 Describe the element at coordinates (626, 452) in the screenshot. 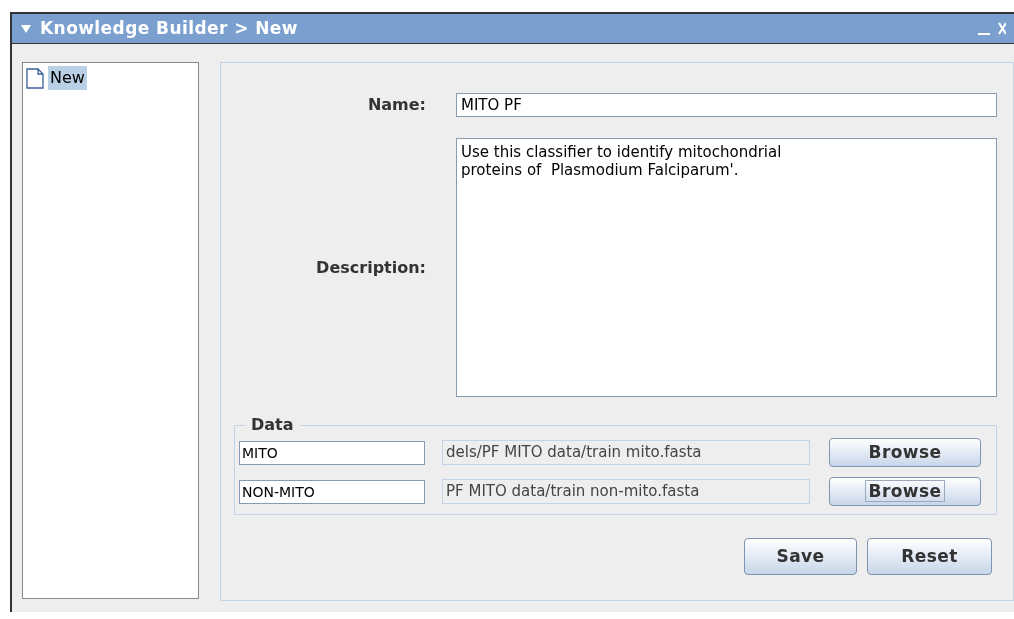

I see `path-field: dels/PF MITO data/train mito.fasta` at that location.